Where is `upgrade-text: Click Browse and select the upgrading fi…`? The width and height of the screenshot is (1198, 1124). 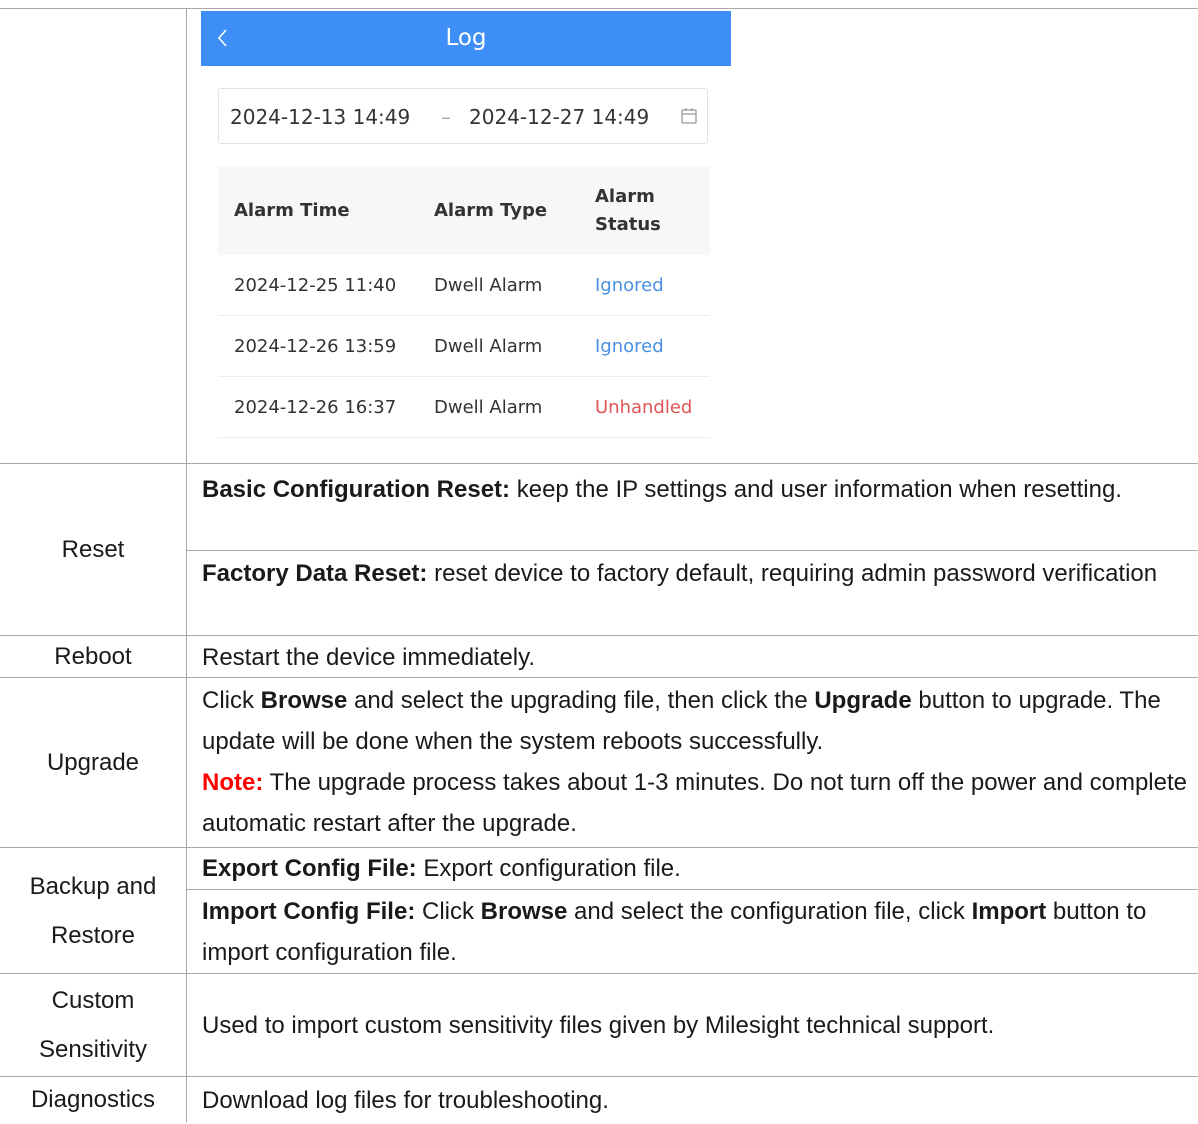
upgrade-text: Click Browse and select the upgrading fi… is located at coordinates (694, 762).